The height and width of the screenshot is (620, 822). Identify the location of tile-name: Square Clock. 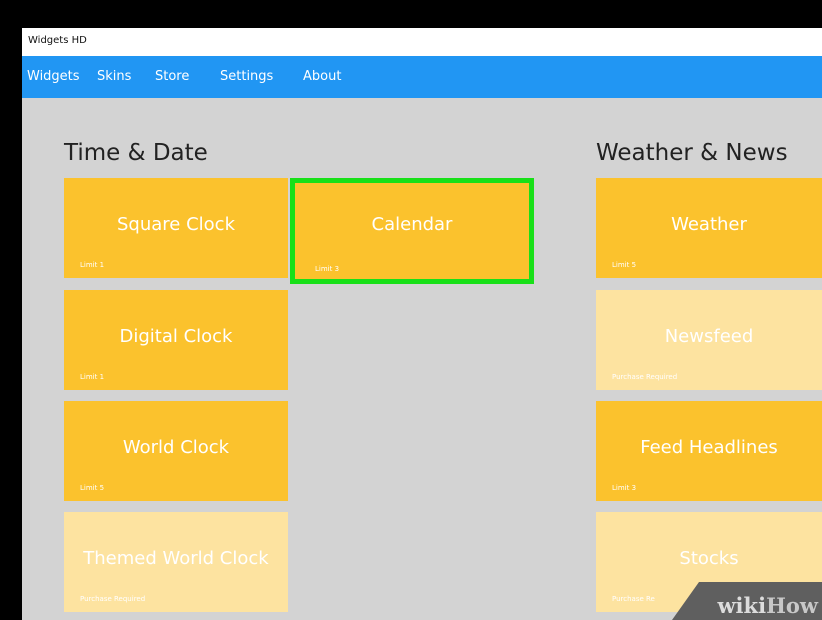
(176, 224).